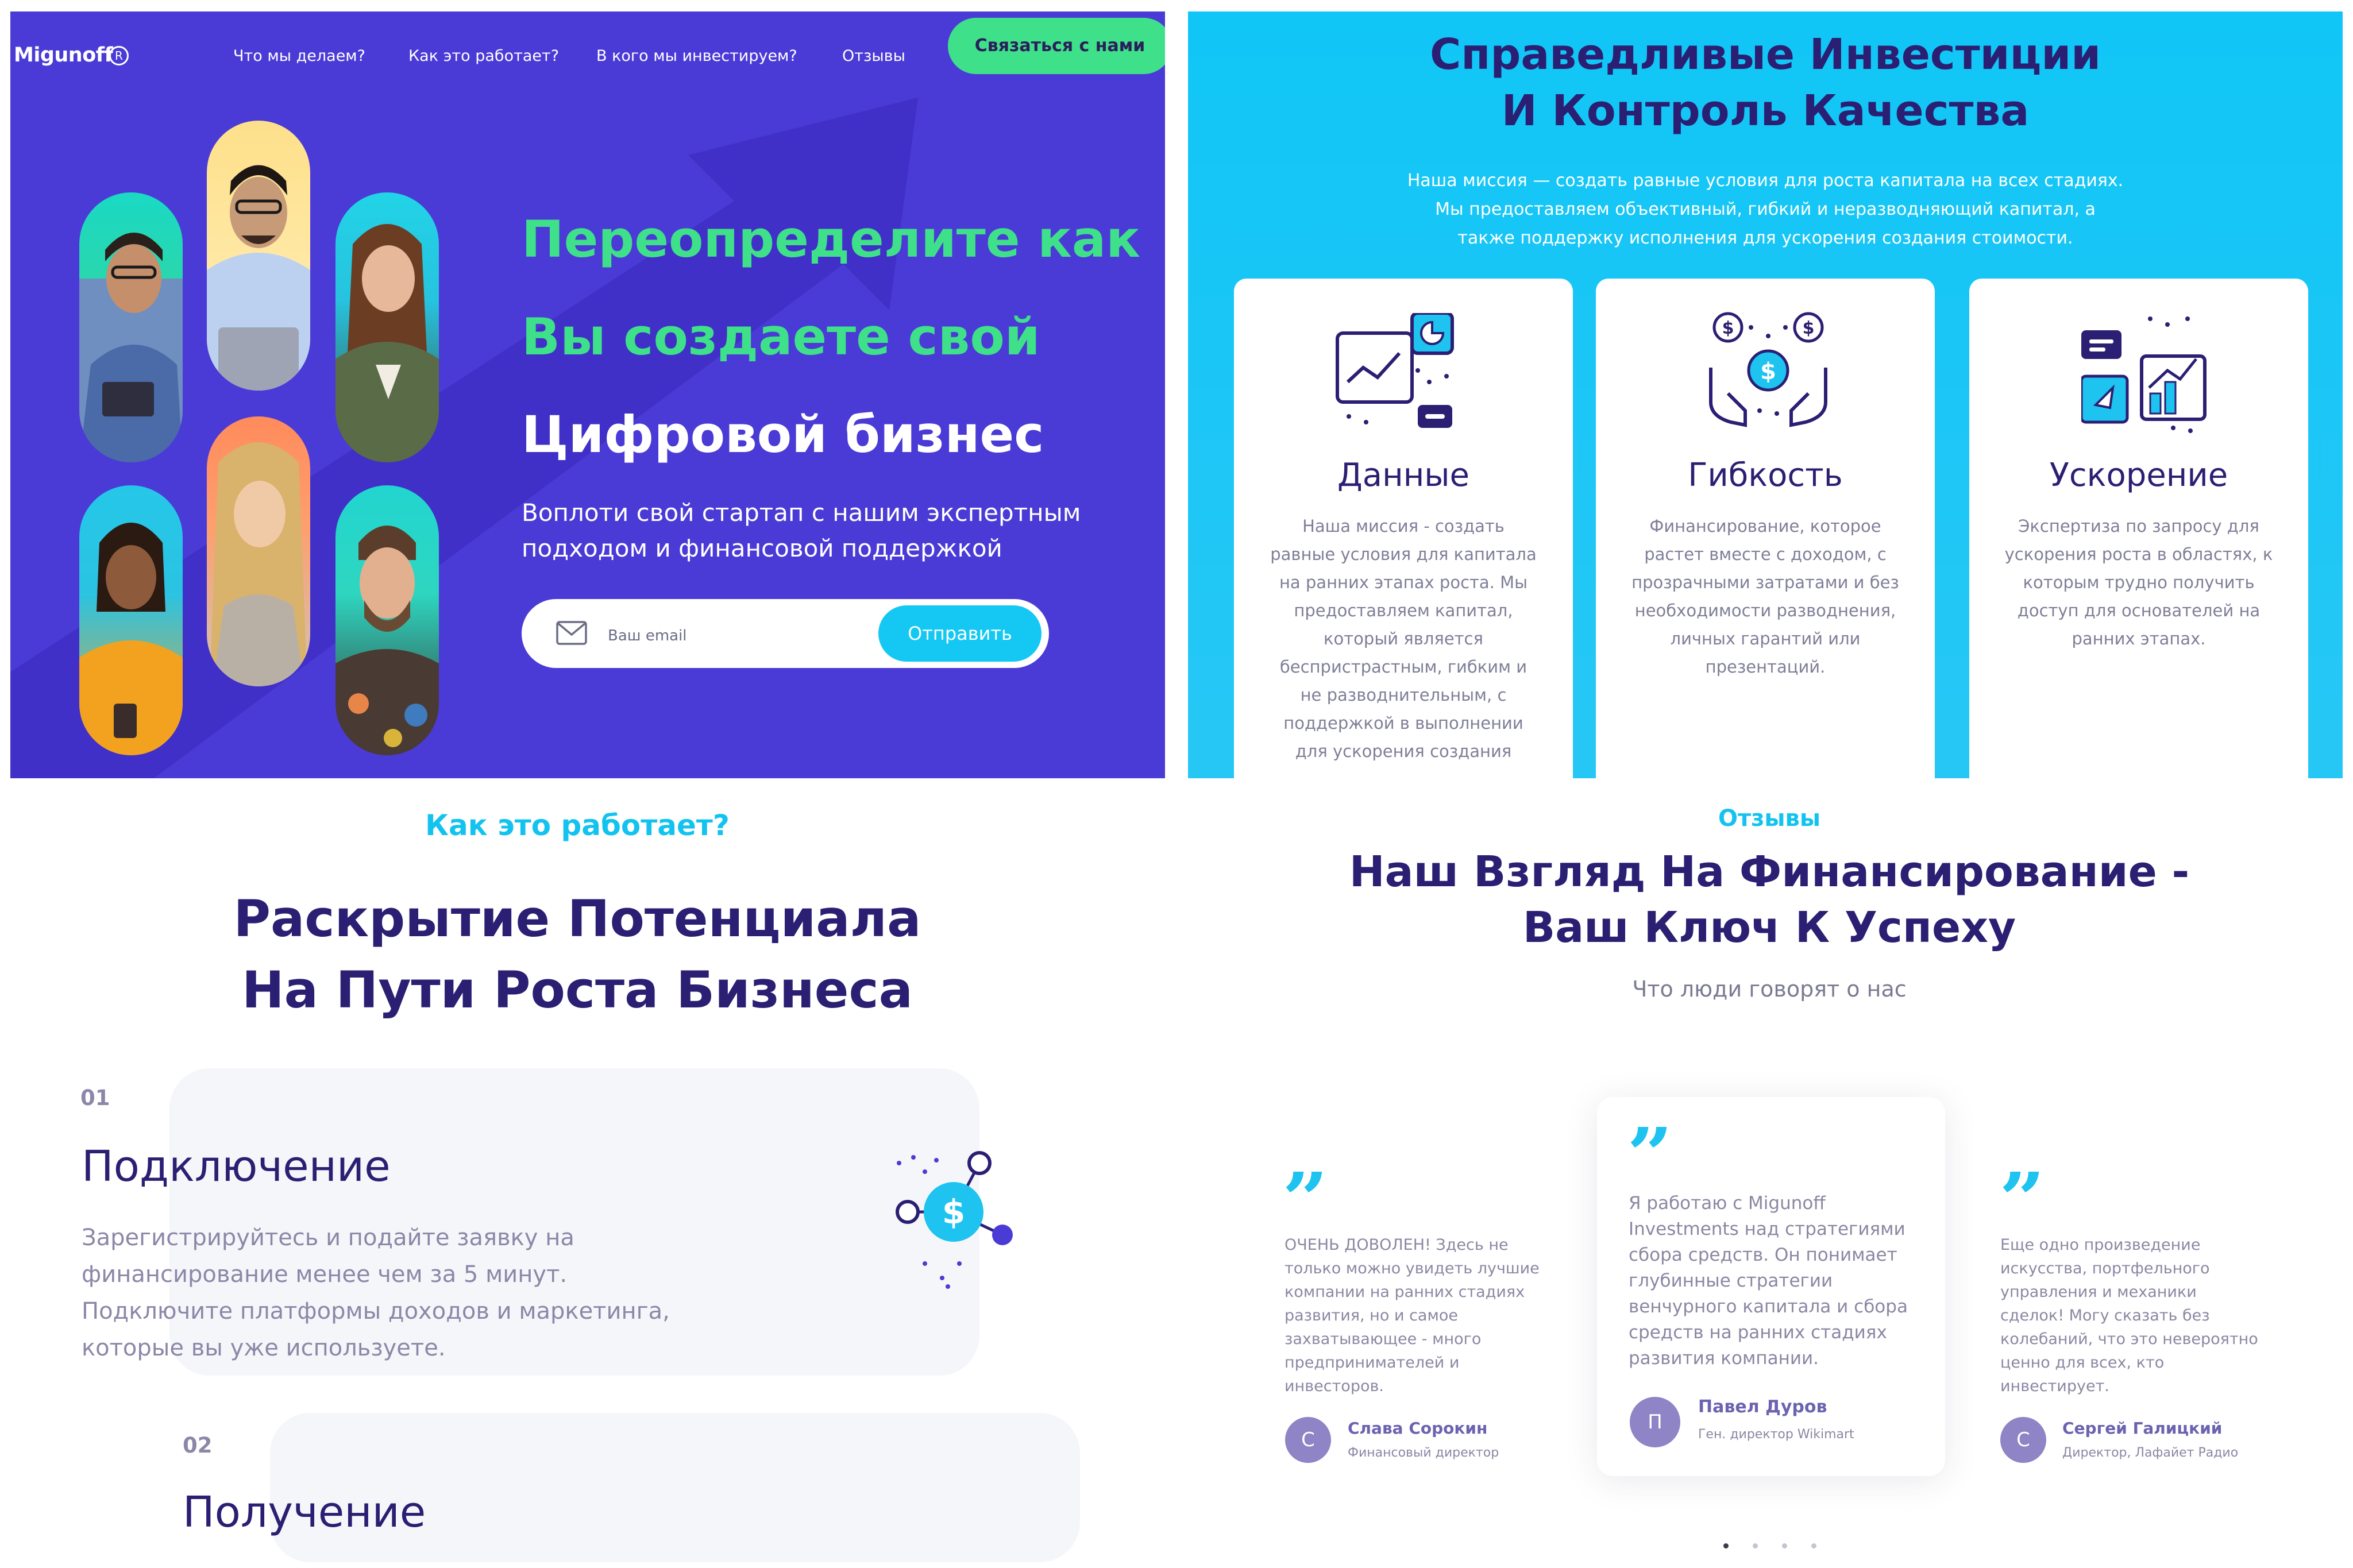  I want to click on step-title: Получение, so click(304, 1512).